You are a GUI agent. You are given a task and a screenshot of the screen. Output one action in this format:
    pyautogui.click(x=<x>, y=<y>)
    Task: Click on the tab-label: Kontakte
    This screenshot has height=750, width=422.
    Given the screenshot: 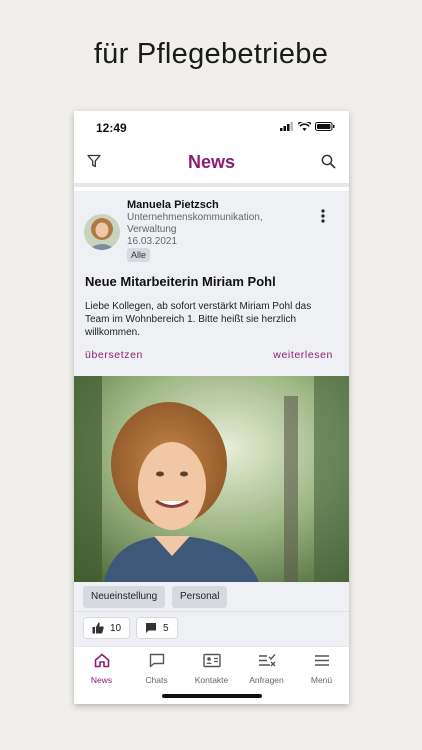 What is the action you would take?
    pyautogui.click(x=211, y=680)
    